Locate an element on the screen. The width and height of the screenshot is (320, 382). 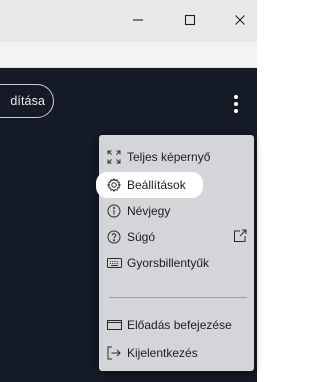
pill-button-label: dítása is located at coordinates (27, 101).